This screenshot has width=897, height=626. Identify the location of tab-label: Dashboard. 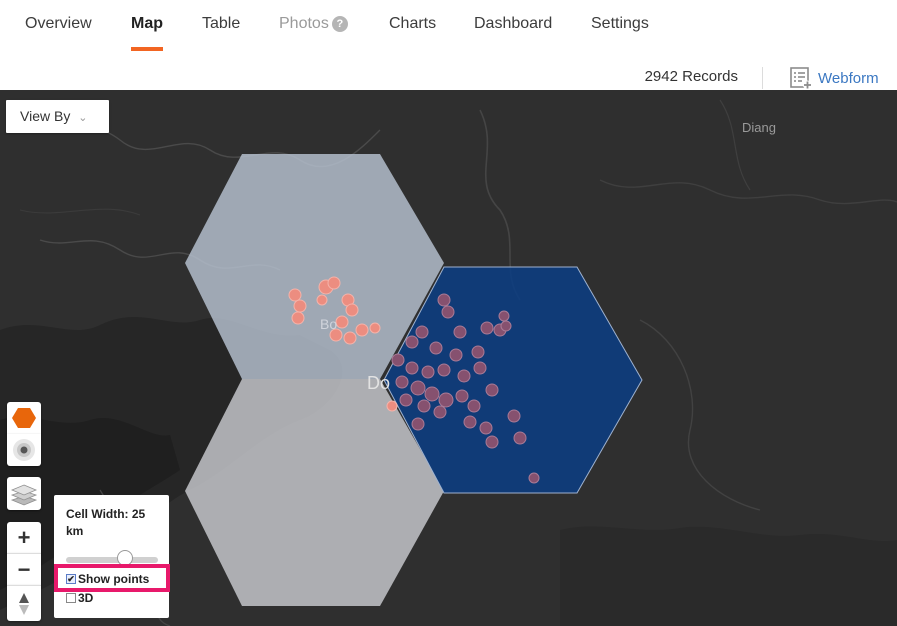
(513, 23).